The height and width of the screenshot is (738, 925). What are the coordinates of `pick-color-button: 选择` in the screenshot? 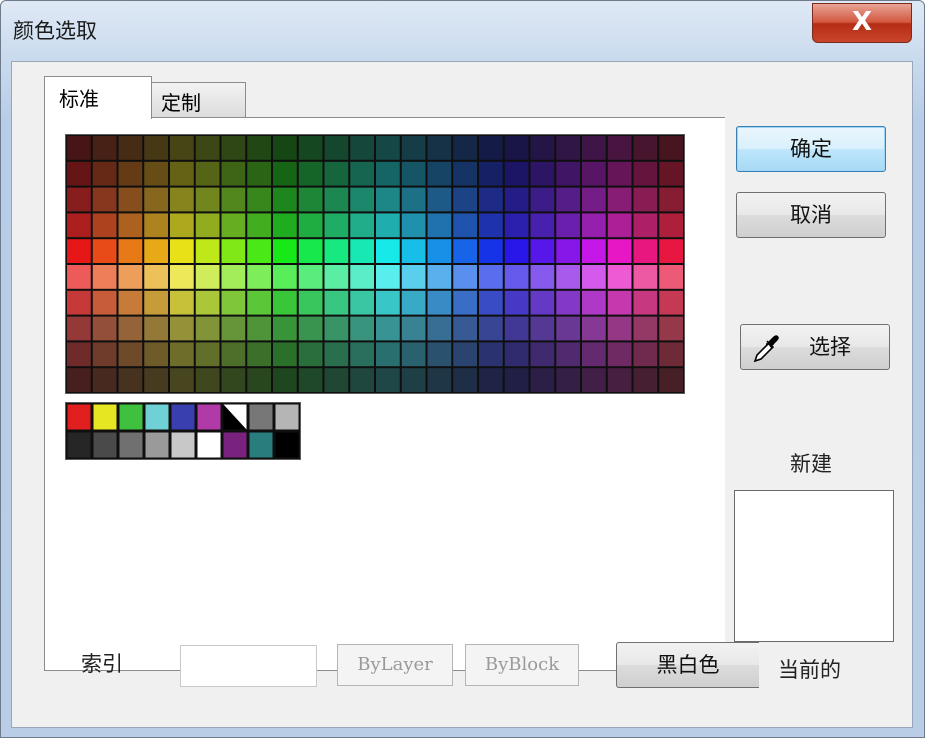 It's located at (815, 347).